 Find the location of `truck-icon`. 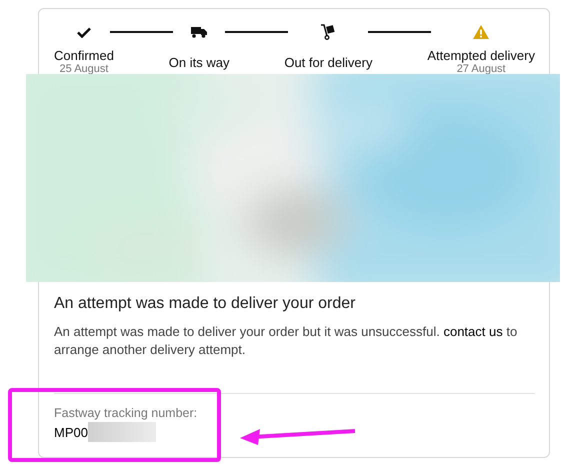

truck-icon is located at coordinates (199, 32).